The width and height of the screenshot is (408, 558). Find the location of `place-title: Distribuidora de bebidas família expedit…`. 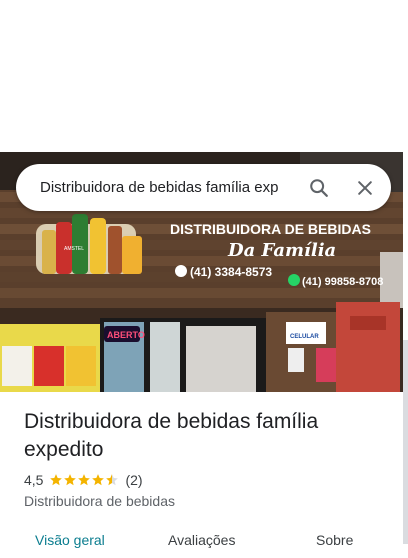

place-title: Distribuidora de bebidas família expedit… is located at coordinates (171, 435).